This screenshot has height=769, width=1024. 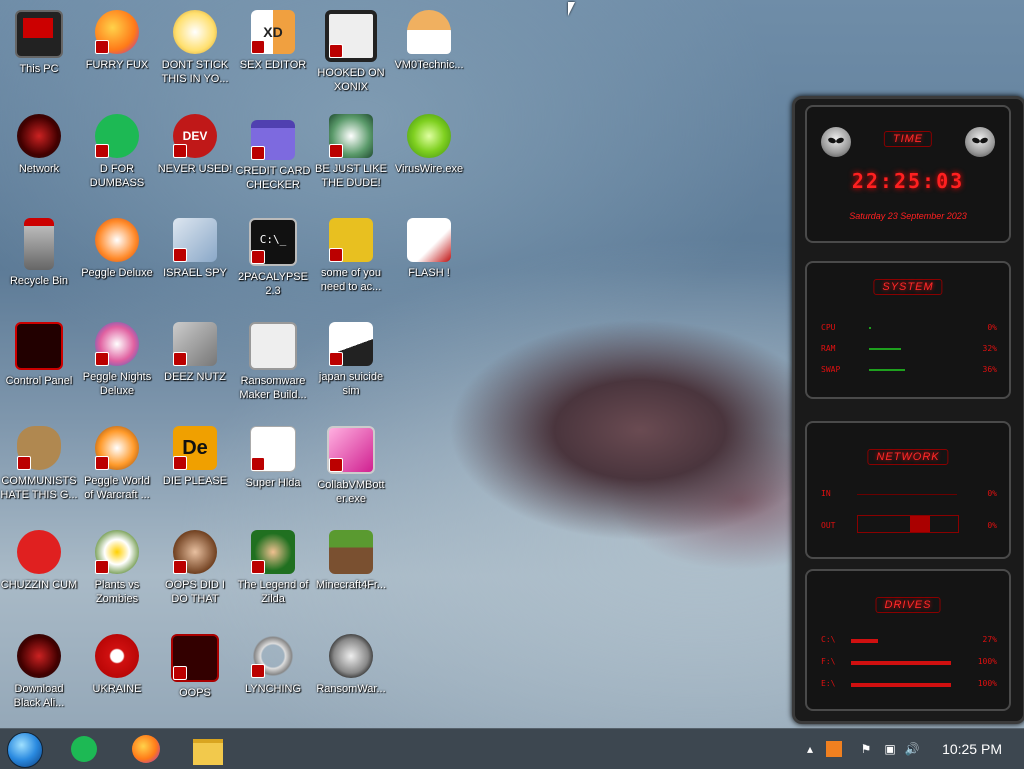 What do you see at coordinates (195, 240) in the screenshot?
I see `spy-network-icon` at bounding box center [195, 240].